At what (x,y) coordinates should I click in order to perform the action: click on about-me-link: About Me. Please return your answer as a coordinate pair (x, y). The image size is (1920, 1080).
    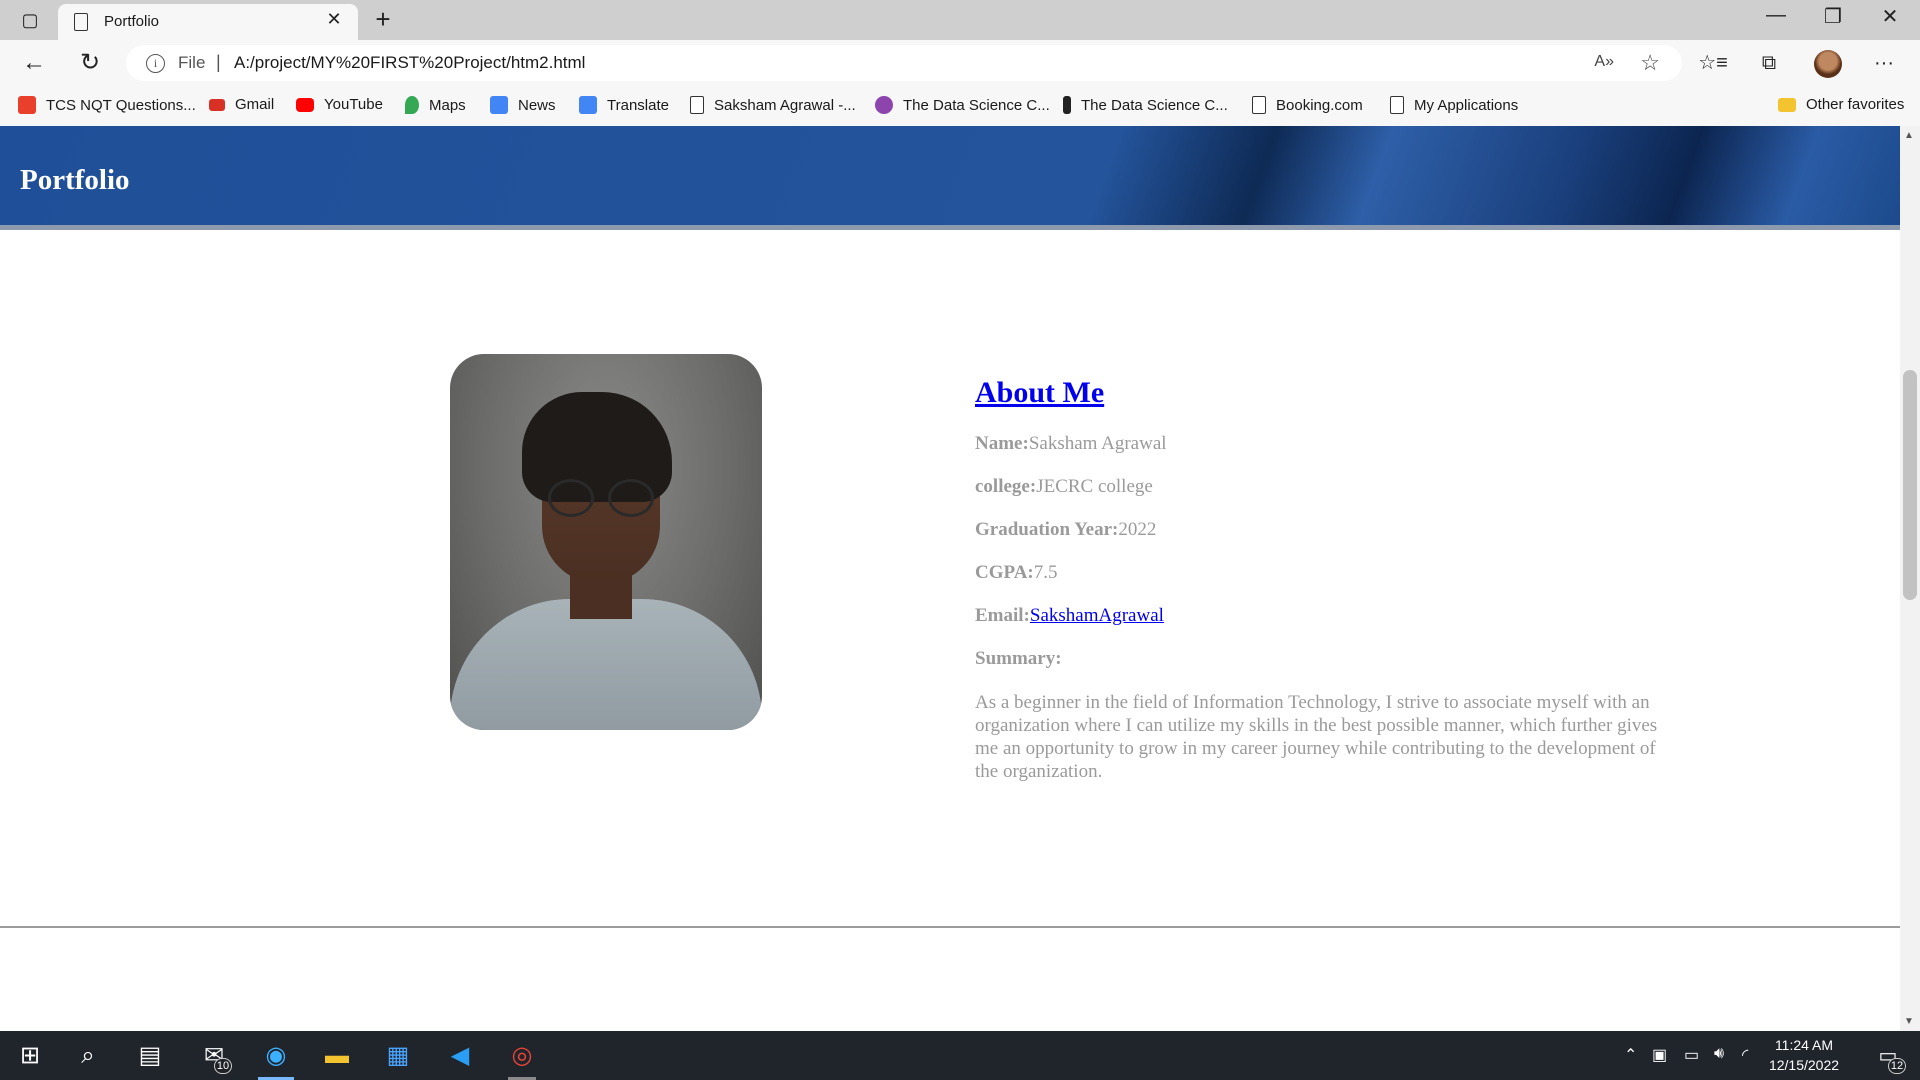
    Looking at the image, I should click on (1039, 392).